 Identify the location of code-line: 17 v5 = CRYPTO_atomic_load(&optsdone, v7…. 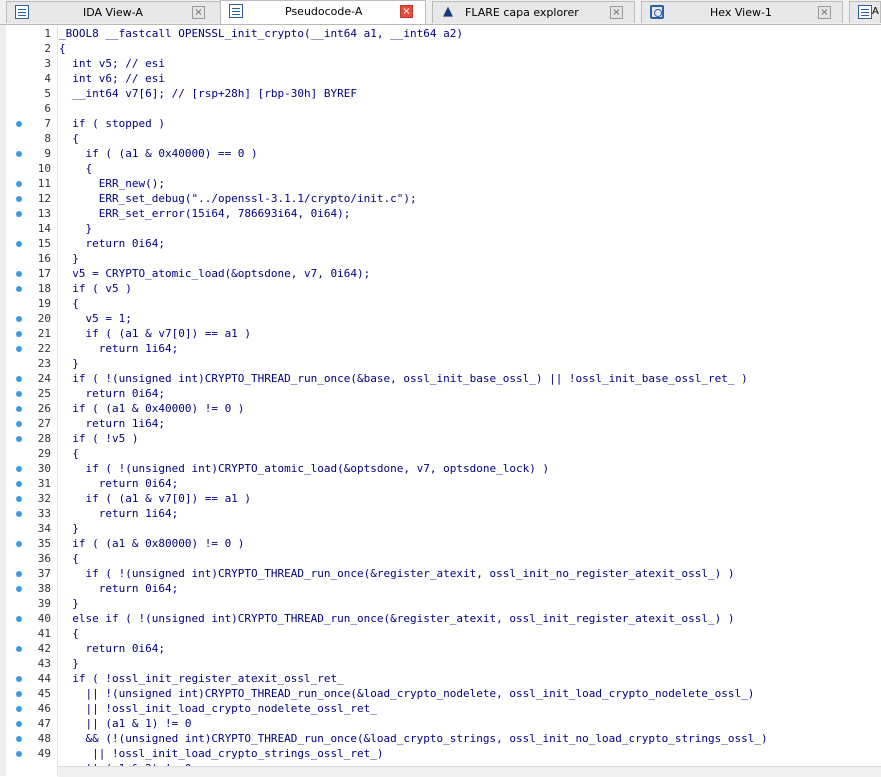
(440, 273).